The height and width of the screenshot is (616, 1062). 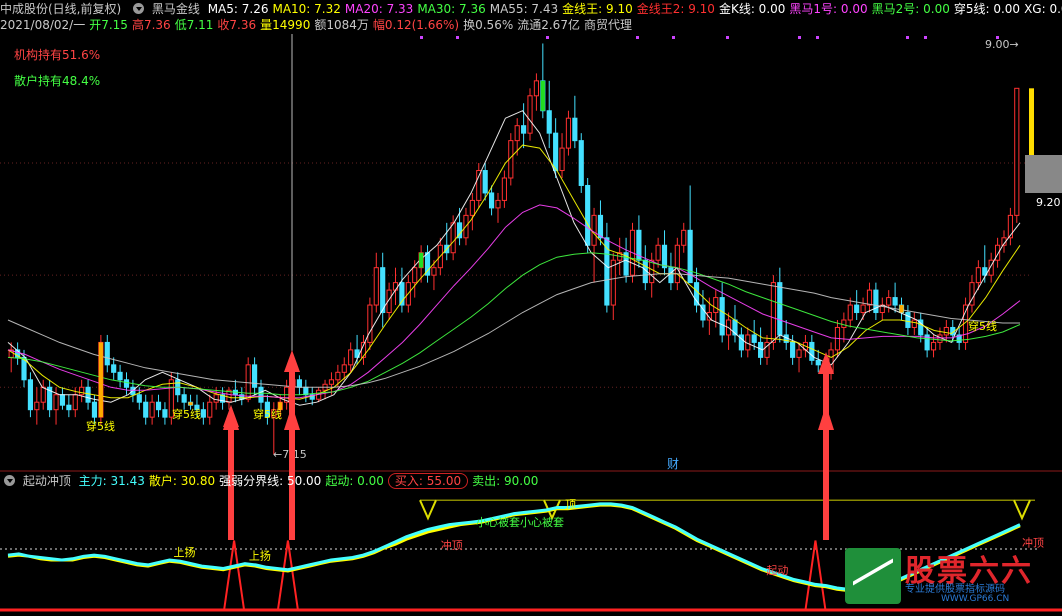 I want to click on top-label: 顶, so click(x=570, y=504).